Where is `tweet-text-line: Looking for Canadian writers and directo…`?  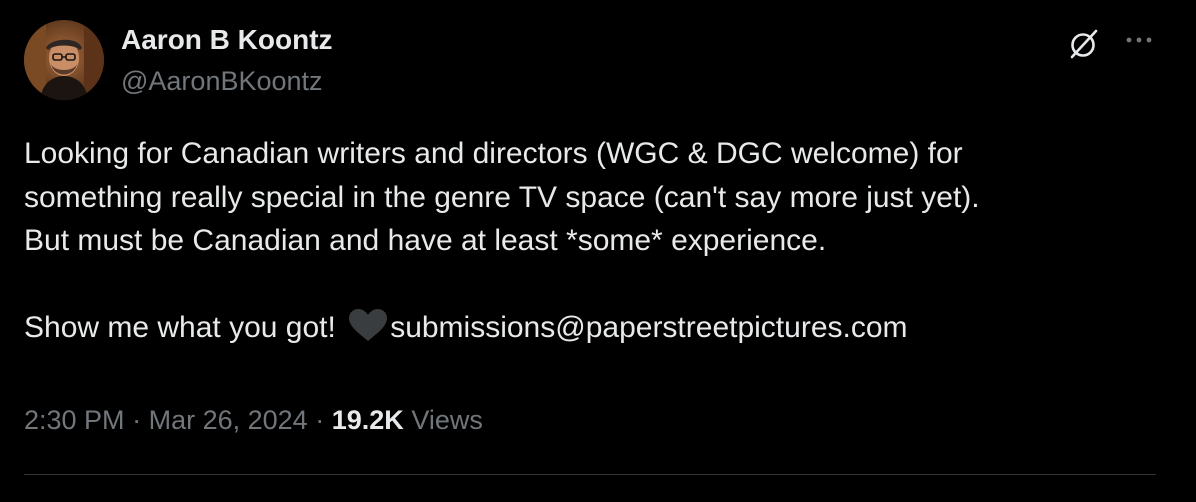 tweet-text-line: Looking for Canadian writers and directo… is located at coordinates (493, 153).